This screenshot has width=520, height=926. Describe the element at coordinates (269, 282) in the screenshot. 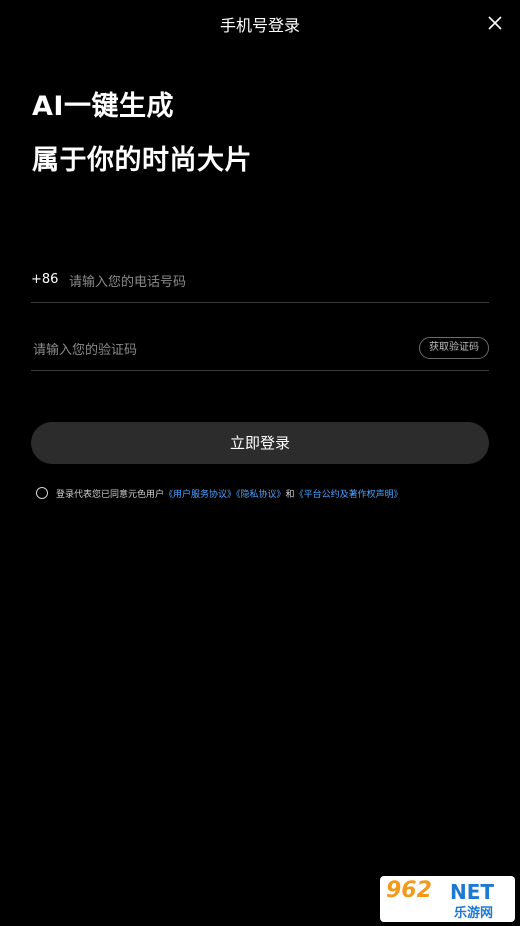

I see `phone-input` at that location.